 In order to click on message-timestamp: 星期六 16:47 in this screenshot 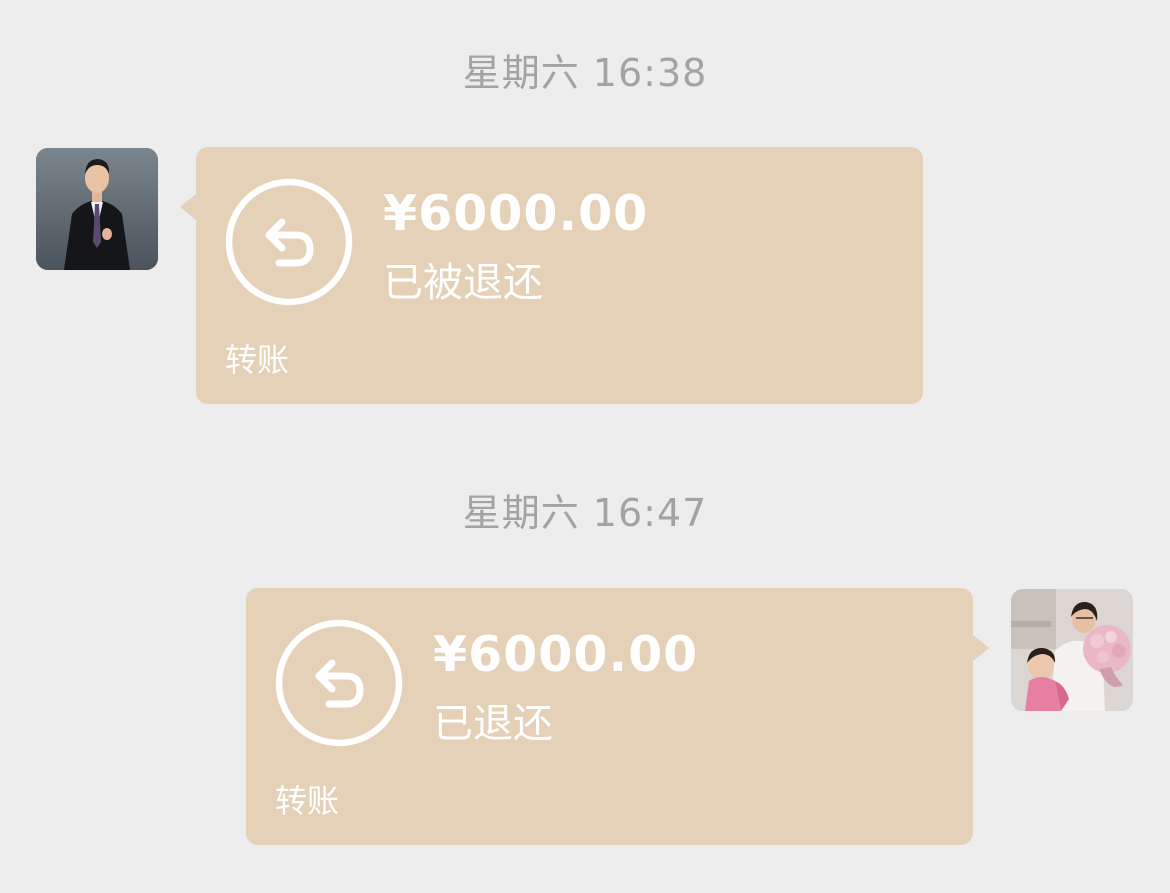, I will do `click(585, 513)`.